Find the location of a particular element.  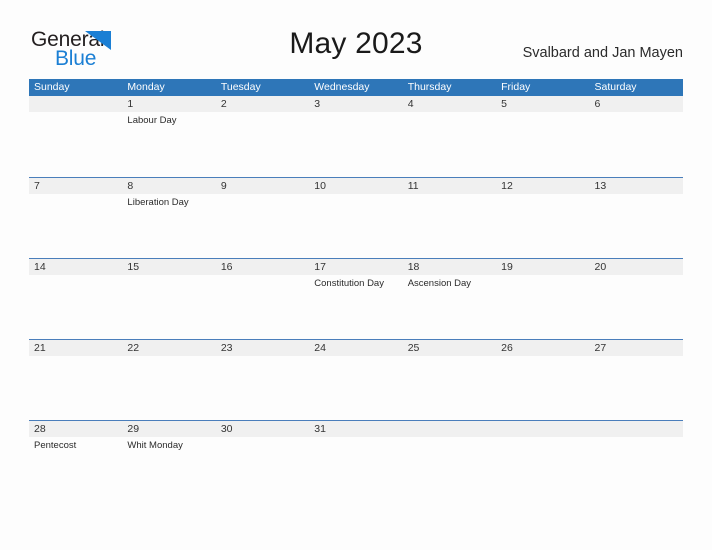

day-number: 20 is located at coordinates (600, 267).